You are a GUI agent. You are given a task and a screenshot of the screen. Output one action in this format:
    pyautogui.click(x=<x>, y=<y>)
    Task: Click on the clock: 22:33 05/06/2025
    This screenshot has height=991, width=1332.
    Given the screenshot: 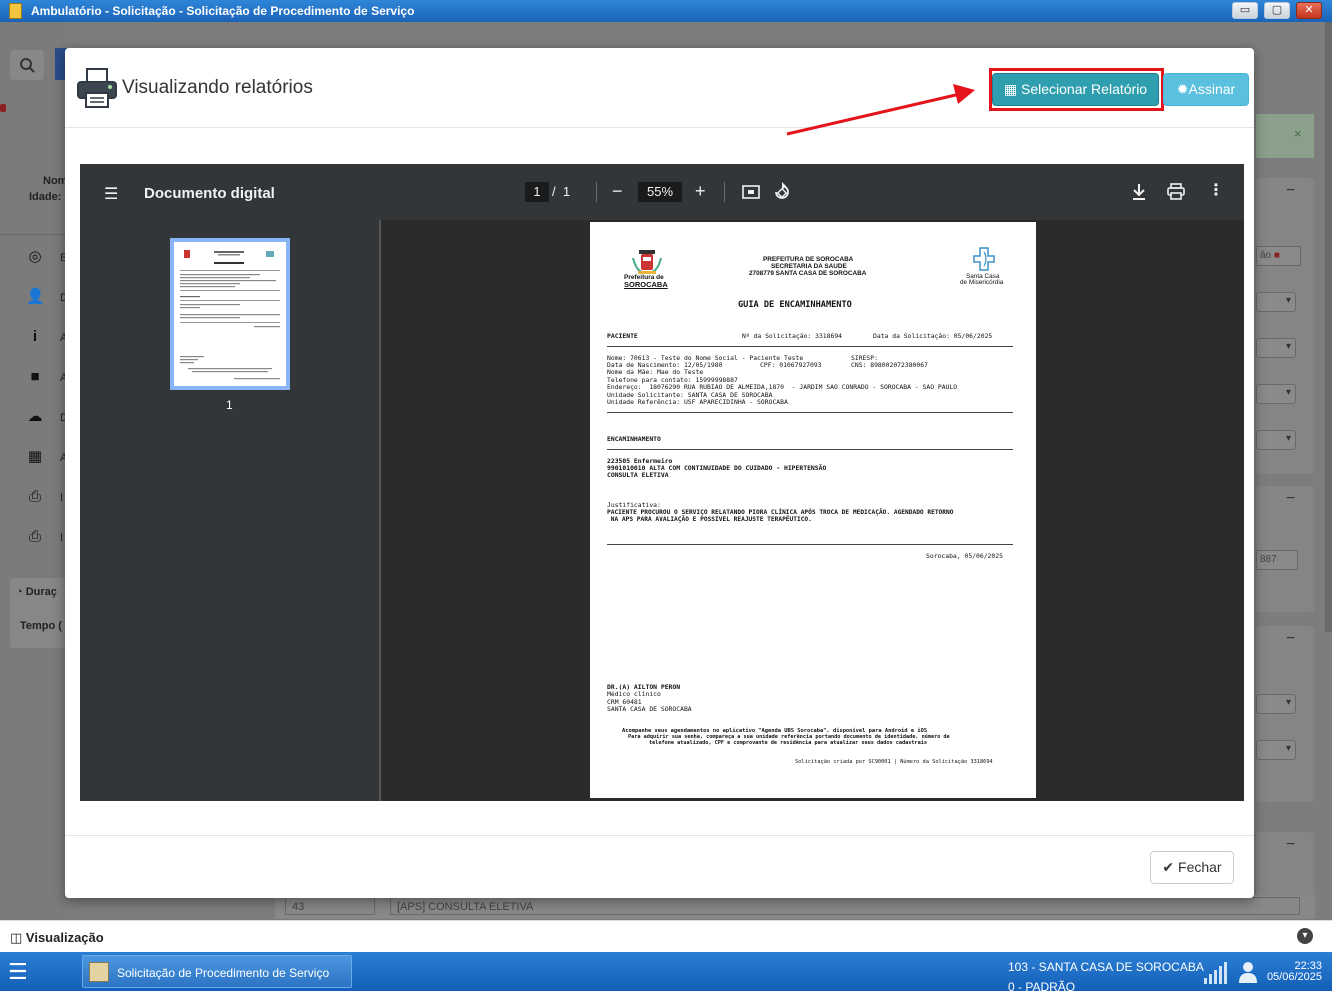 What is the action you would take?
    pyautogui.click(x=1294, y=971)
    